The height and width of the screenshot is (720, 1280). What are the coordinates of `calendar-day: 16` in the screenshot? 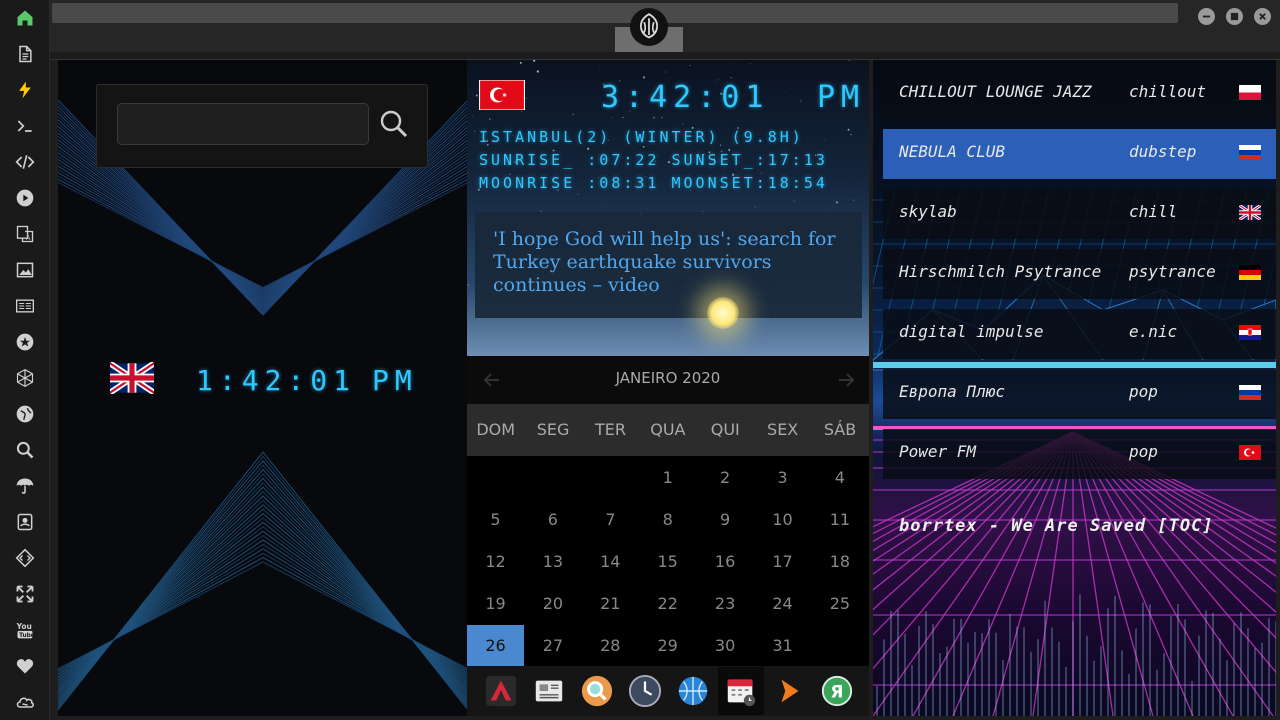 It's located at (725, 562).